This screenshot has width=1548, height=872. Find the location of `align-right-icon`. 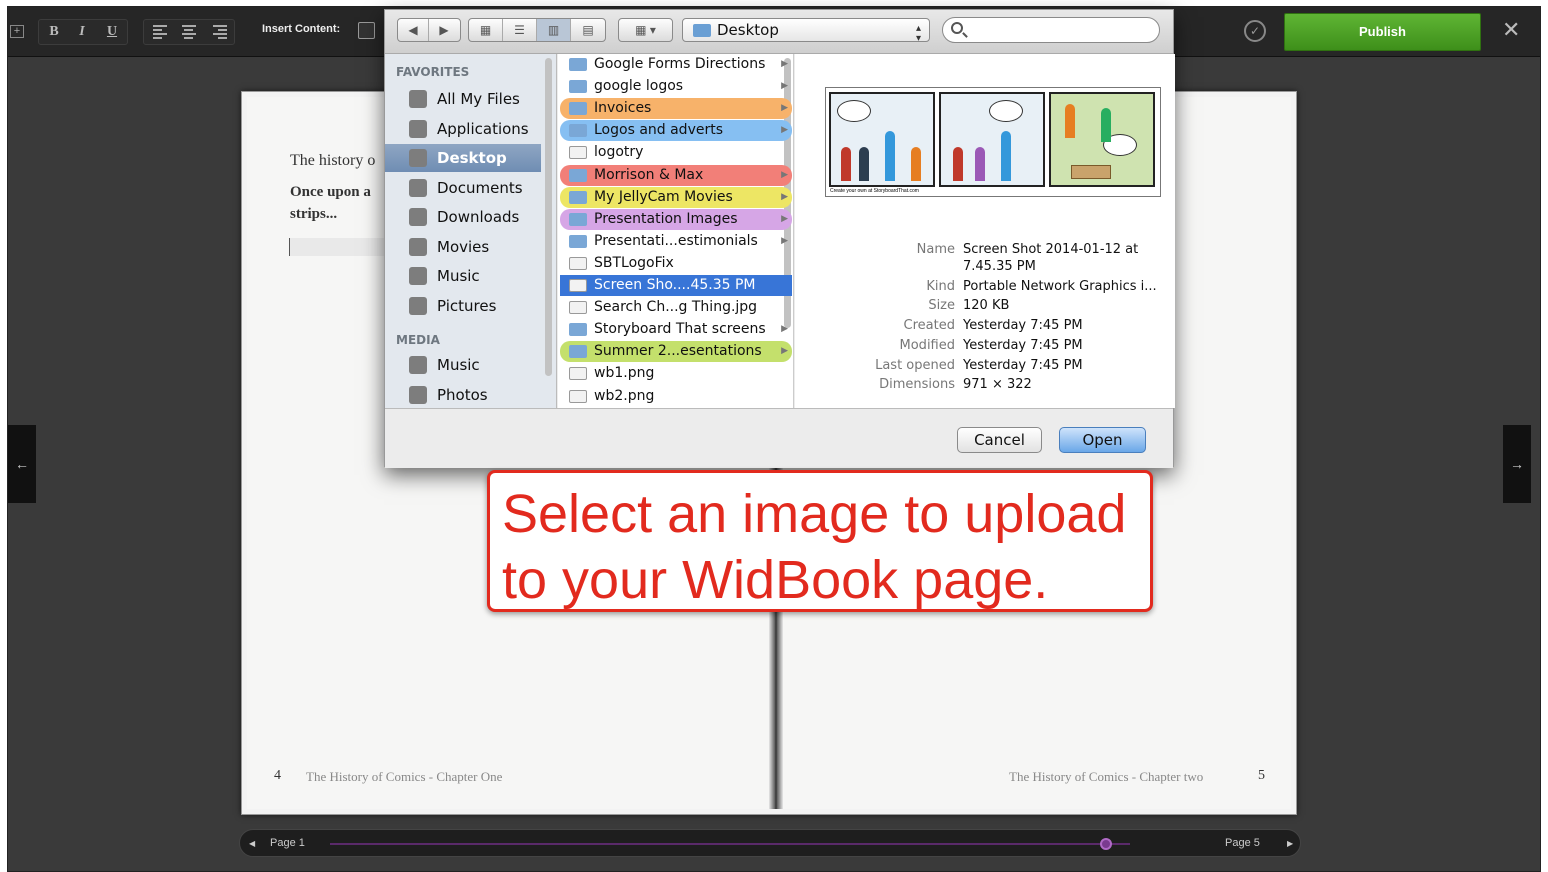

align-right-icon is located at coordinates (220, 32).